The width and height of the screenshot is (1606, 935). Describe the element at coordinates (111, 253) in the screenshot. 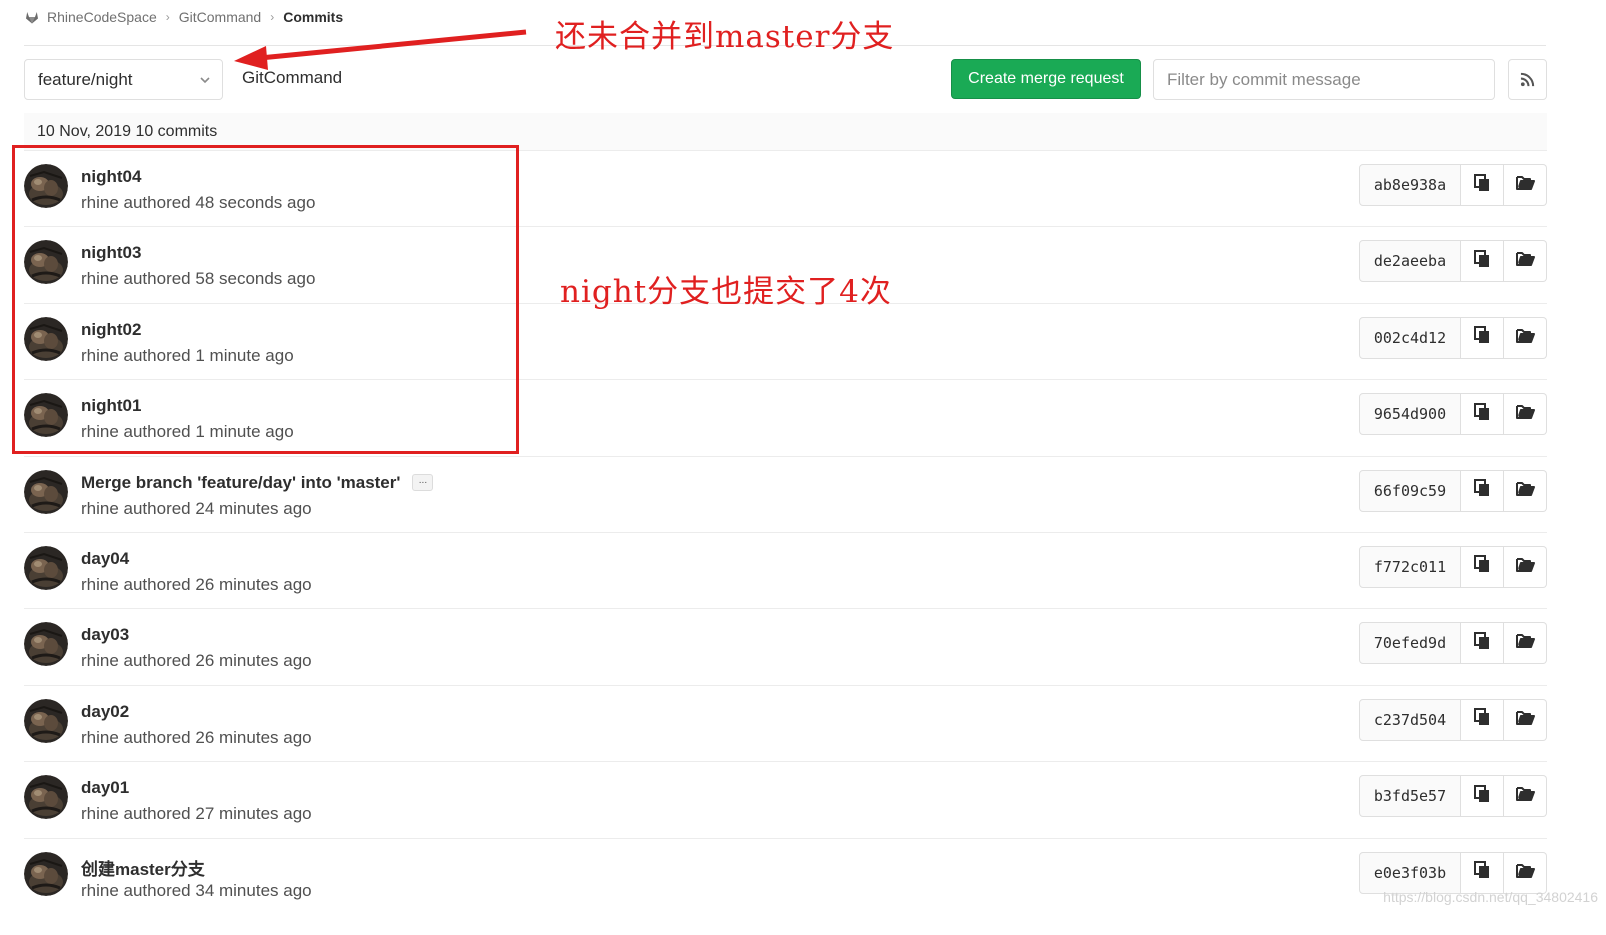

I see `commit-title-link: night03` at that location.